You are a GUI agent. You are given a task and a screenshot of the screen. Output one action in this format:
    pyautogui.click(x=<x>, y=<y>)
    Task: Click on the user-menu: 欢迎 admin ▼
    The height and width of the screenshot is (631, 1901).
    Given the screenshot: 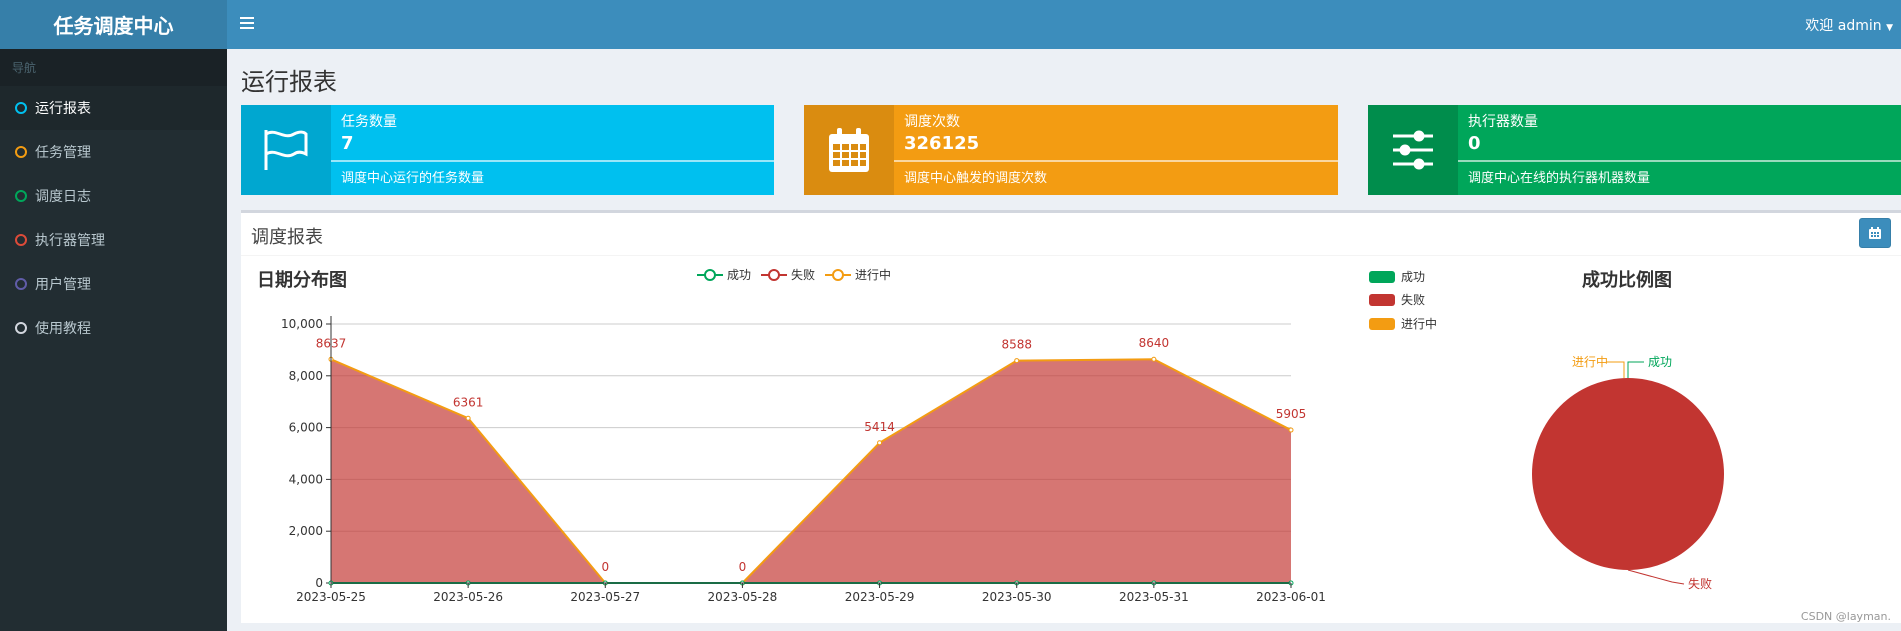 What is the action you would take?
    pyautogui.click(x=1849, y=25)
    